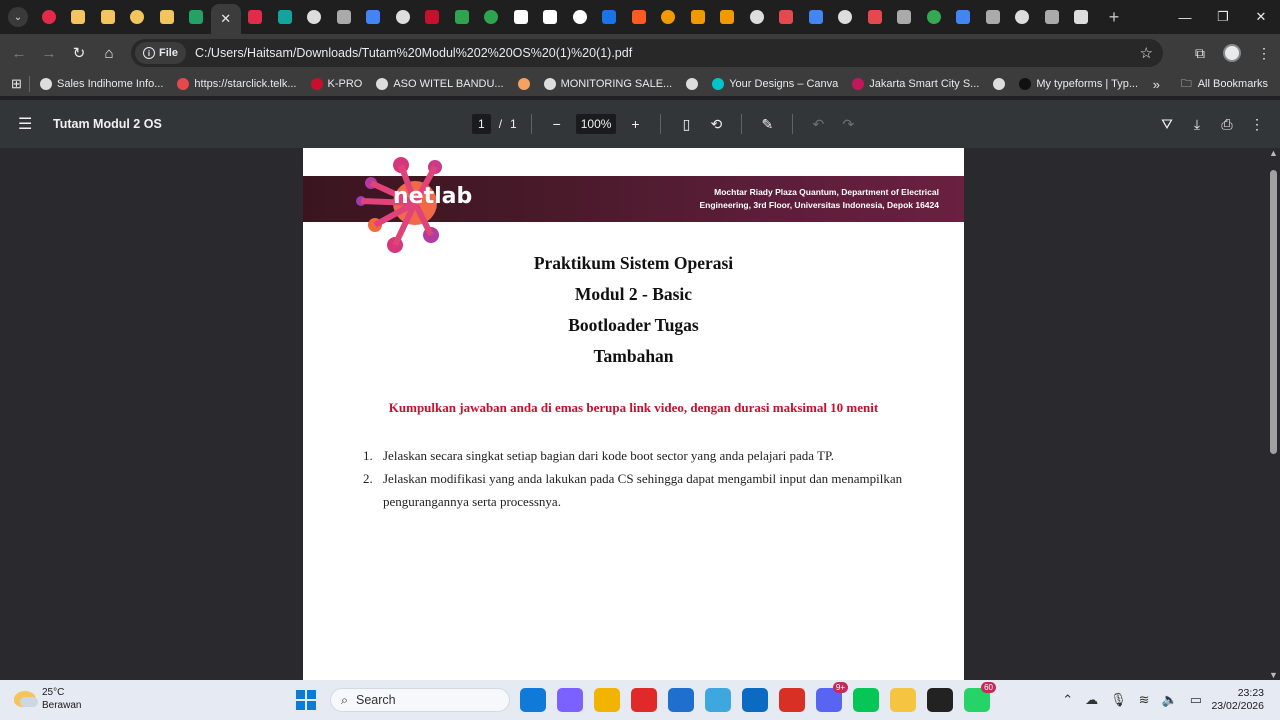 The image size is (1280, 720). Describe the element at coordinates (1146, 53) in the screenshot. I see `bookmark-star-icon: ☆` at that location.